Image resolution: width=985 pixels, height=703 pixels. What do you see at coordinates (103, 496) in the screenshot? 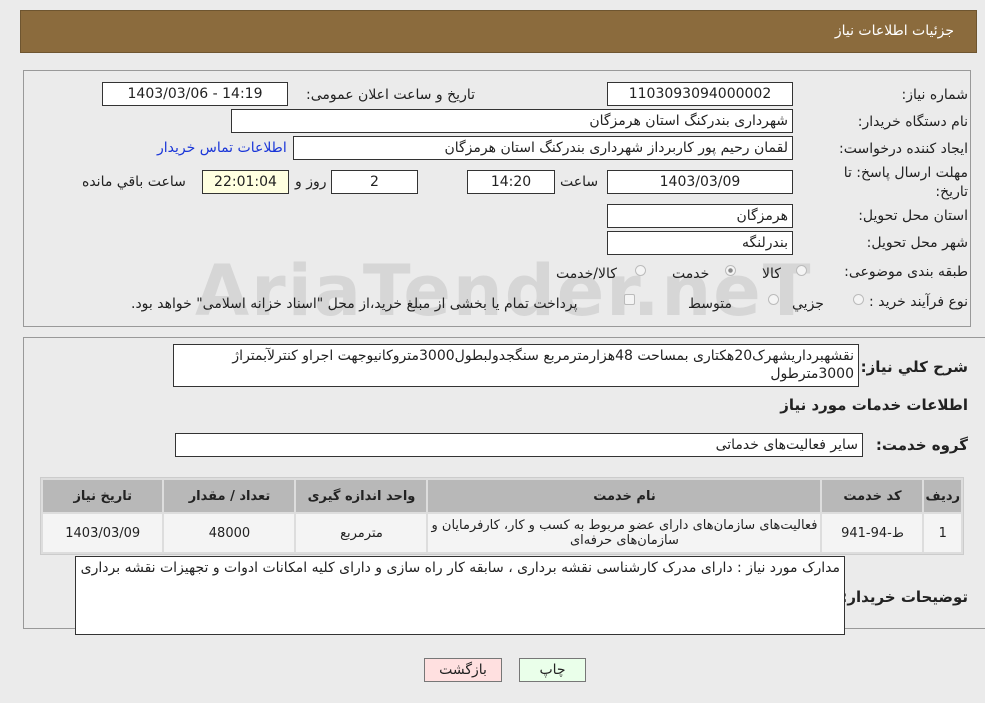
I see `col-date: تاریخ نیاز` at bounding box center [103, 496].